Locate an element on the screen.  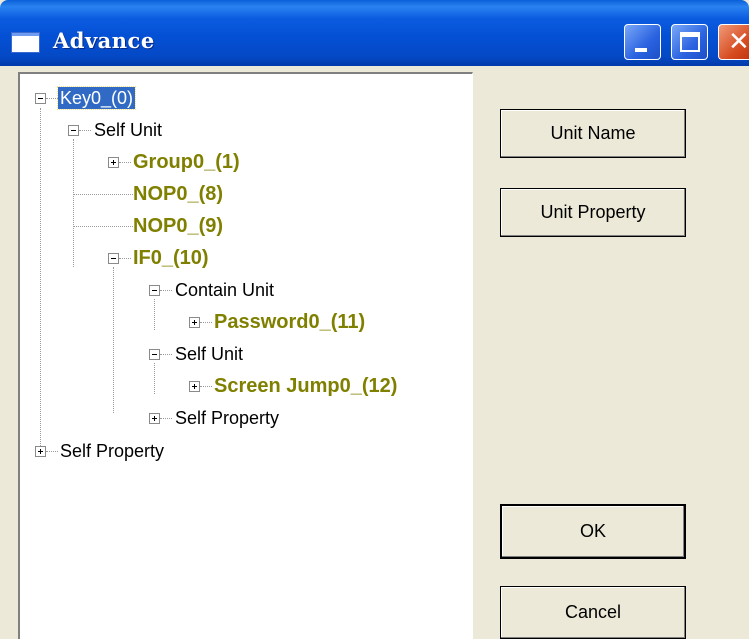
close-icon: ✕ is located at coordinates (738, 42).